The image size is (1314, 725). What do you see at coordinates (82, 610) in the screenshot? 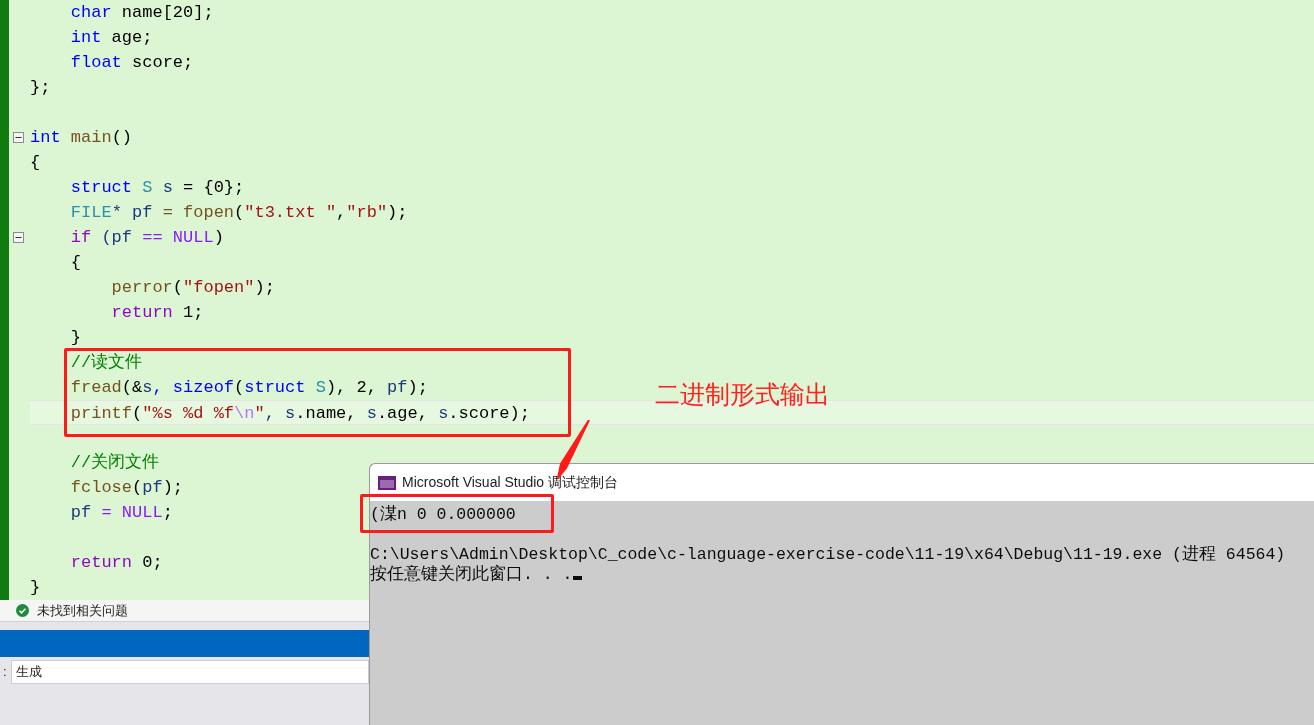
I see `issues-status: 未找到相关问题` at bounding box center [82, 610].